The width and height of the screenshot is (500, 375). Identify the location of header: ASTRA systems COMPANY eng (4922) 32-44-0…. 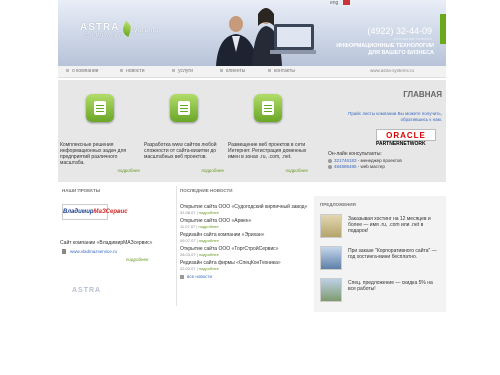
(252, 33).